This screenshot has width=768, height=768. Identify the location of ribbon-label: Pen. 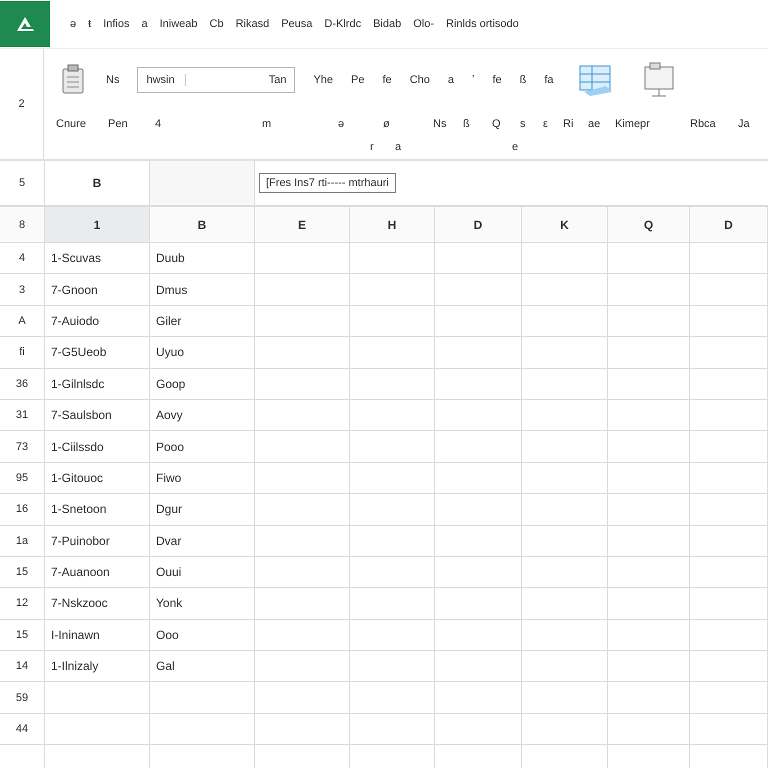
(118, 124).